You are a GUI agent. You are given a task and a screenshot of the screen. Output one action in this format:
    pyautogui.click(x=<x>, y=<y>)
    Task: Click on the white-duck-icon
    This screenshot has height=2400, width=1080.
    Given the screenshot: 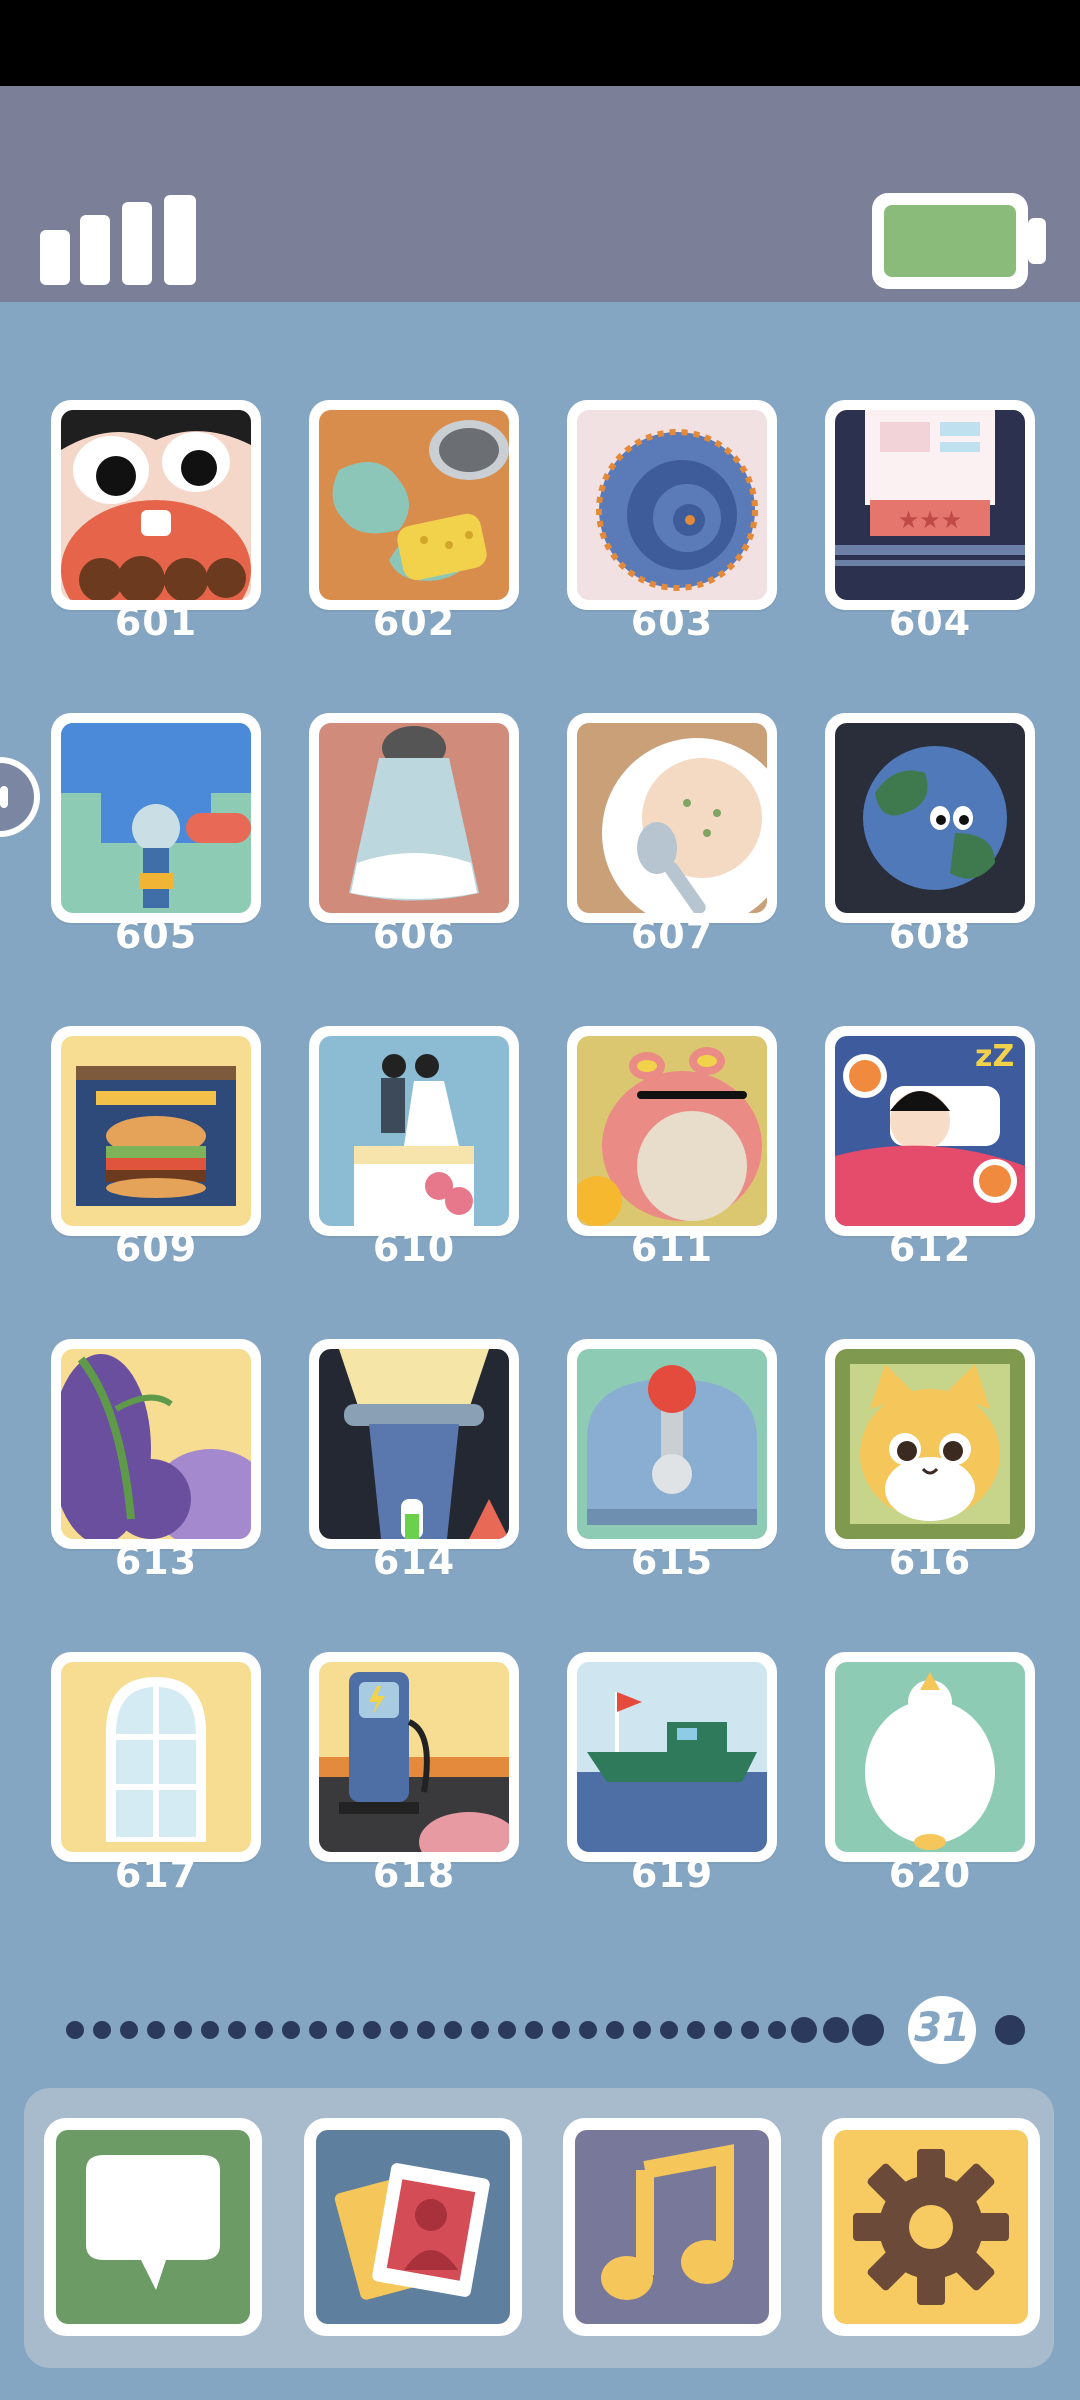 What is the action you would take?
    pyautogui.click(x=930, y=1757)
    